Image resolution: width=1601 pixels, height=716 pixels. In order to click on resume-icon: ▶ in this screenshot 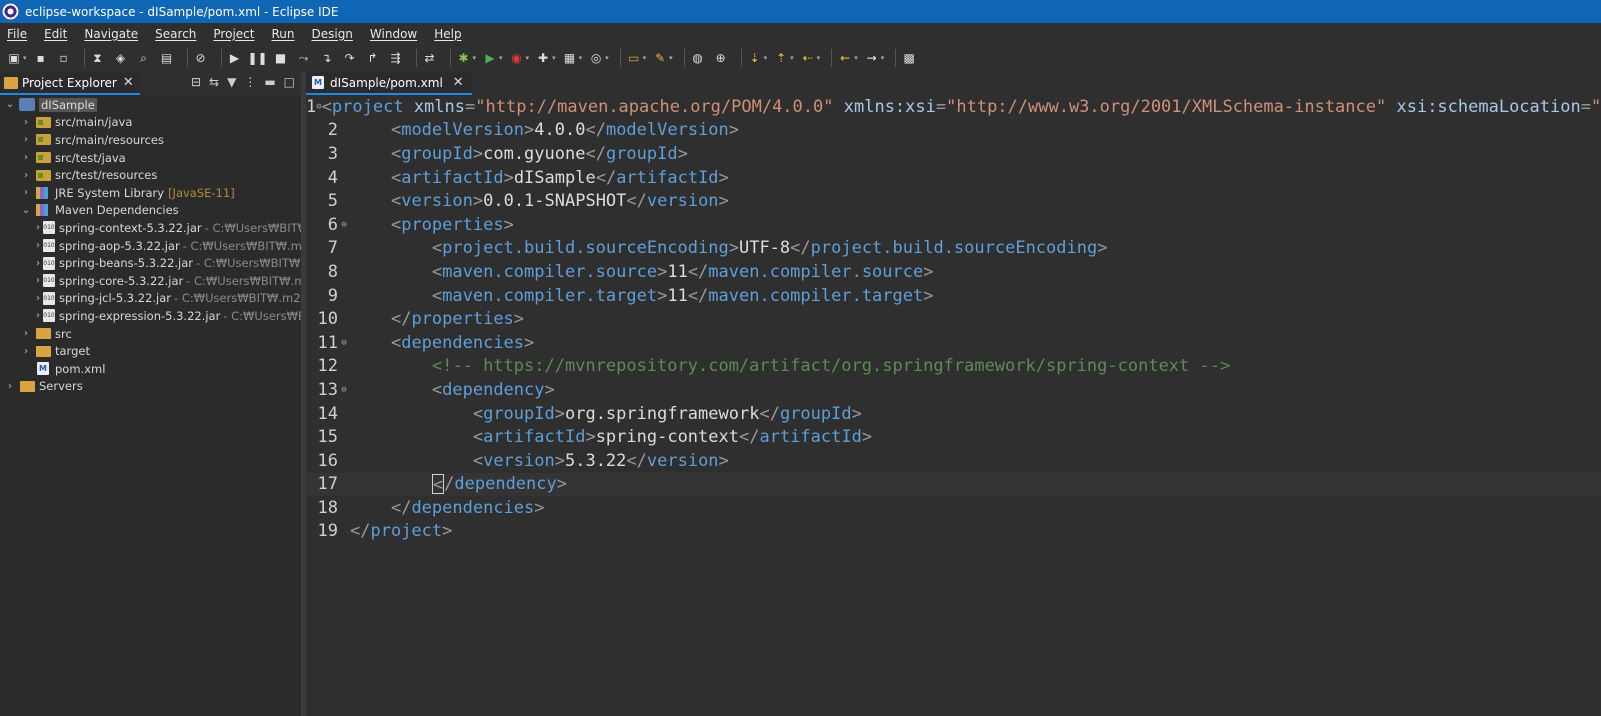, I will do `click(235, 58)`.